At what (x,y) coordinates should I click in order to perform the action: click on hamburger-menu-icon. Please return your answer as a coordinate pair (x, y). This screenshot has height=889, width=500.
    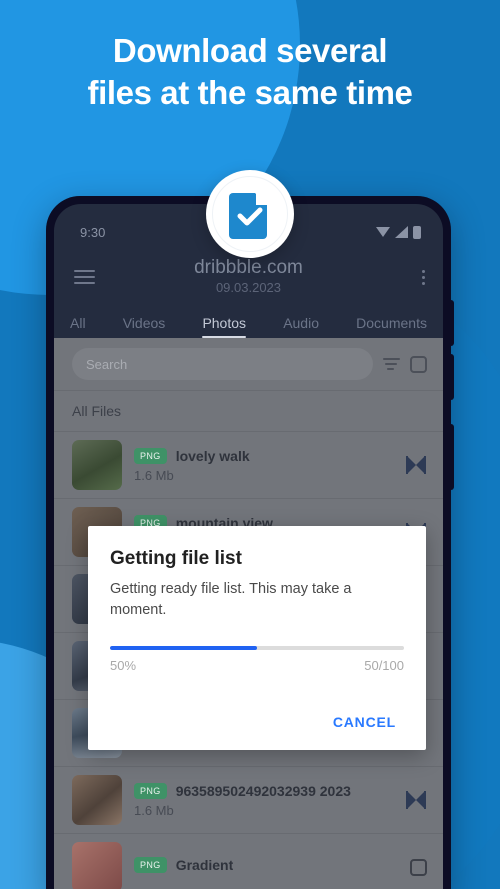
    Looking at the image, I should click on (84, 277).